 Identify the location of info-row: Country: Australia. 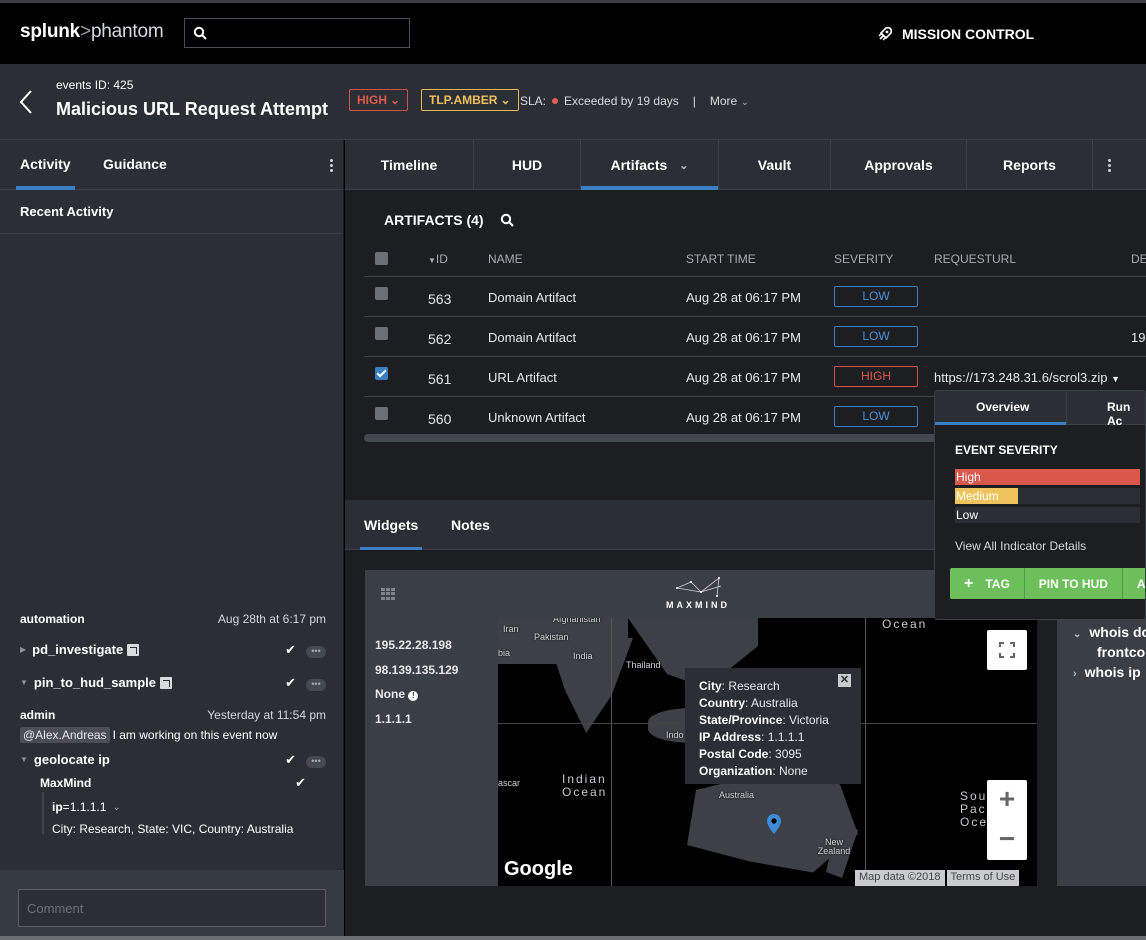
(748, 703).